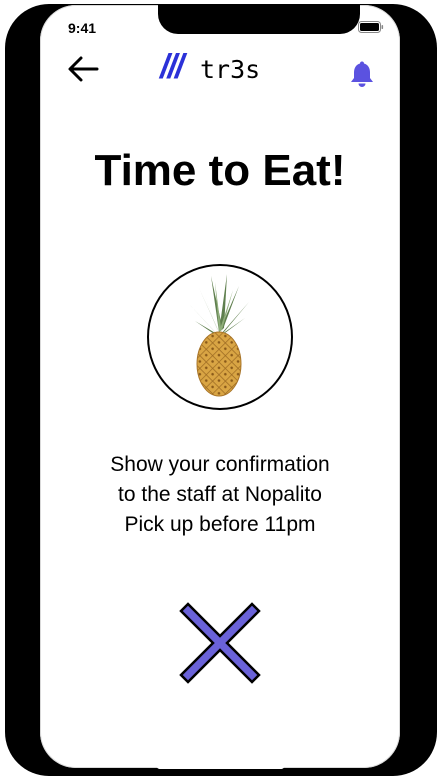 This screenshot has width=442, height=779. Describe the element at coordinates (82, 28) in the screenshot. I see `status-time: 9:41` at that location.